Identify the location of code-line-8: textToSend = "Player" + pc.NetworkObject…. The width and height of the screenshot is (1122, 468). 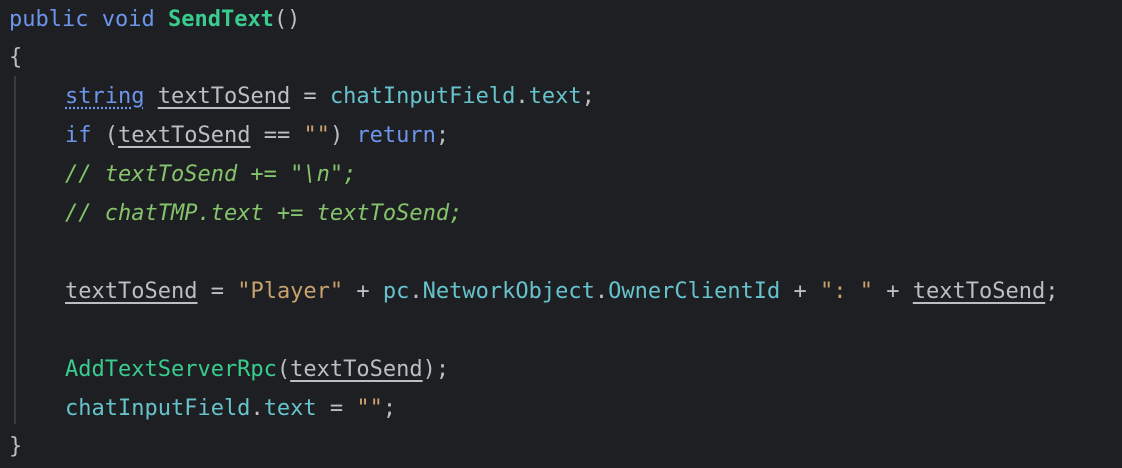
(533, 291).